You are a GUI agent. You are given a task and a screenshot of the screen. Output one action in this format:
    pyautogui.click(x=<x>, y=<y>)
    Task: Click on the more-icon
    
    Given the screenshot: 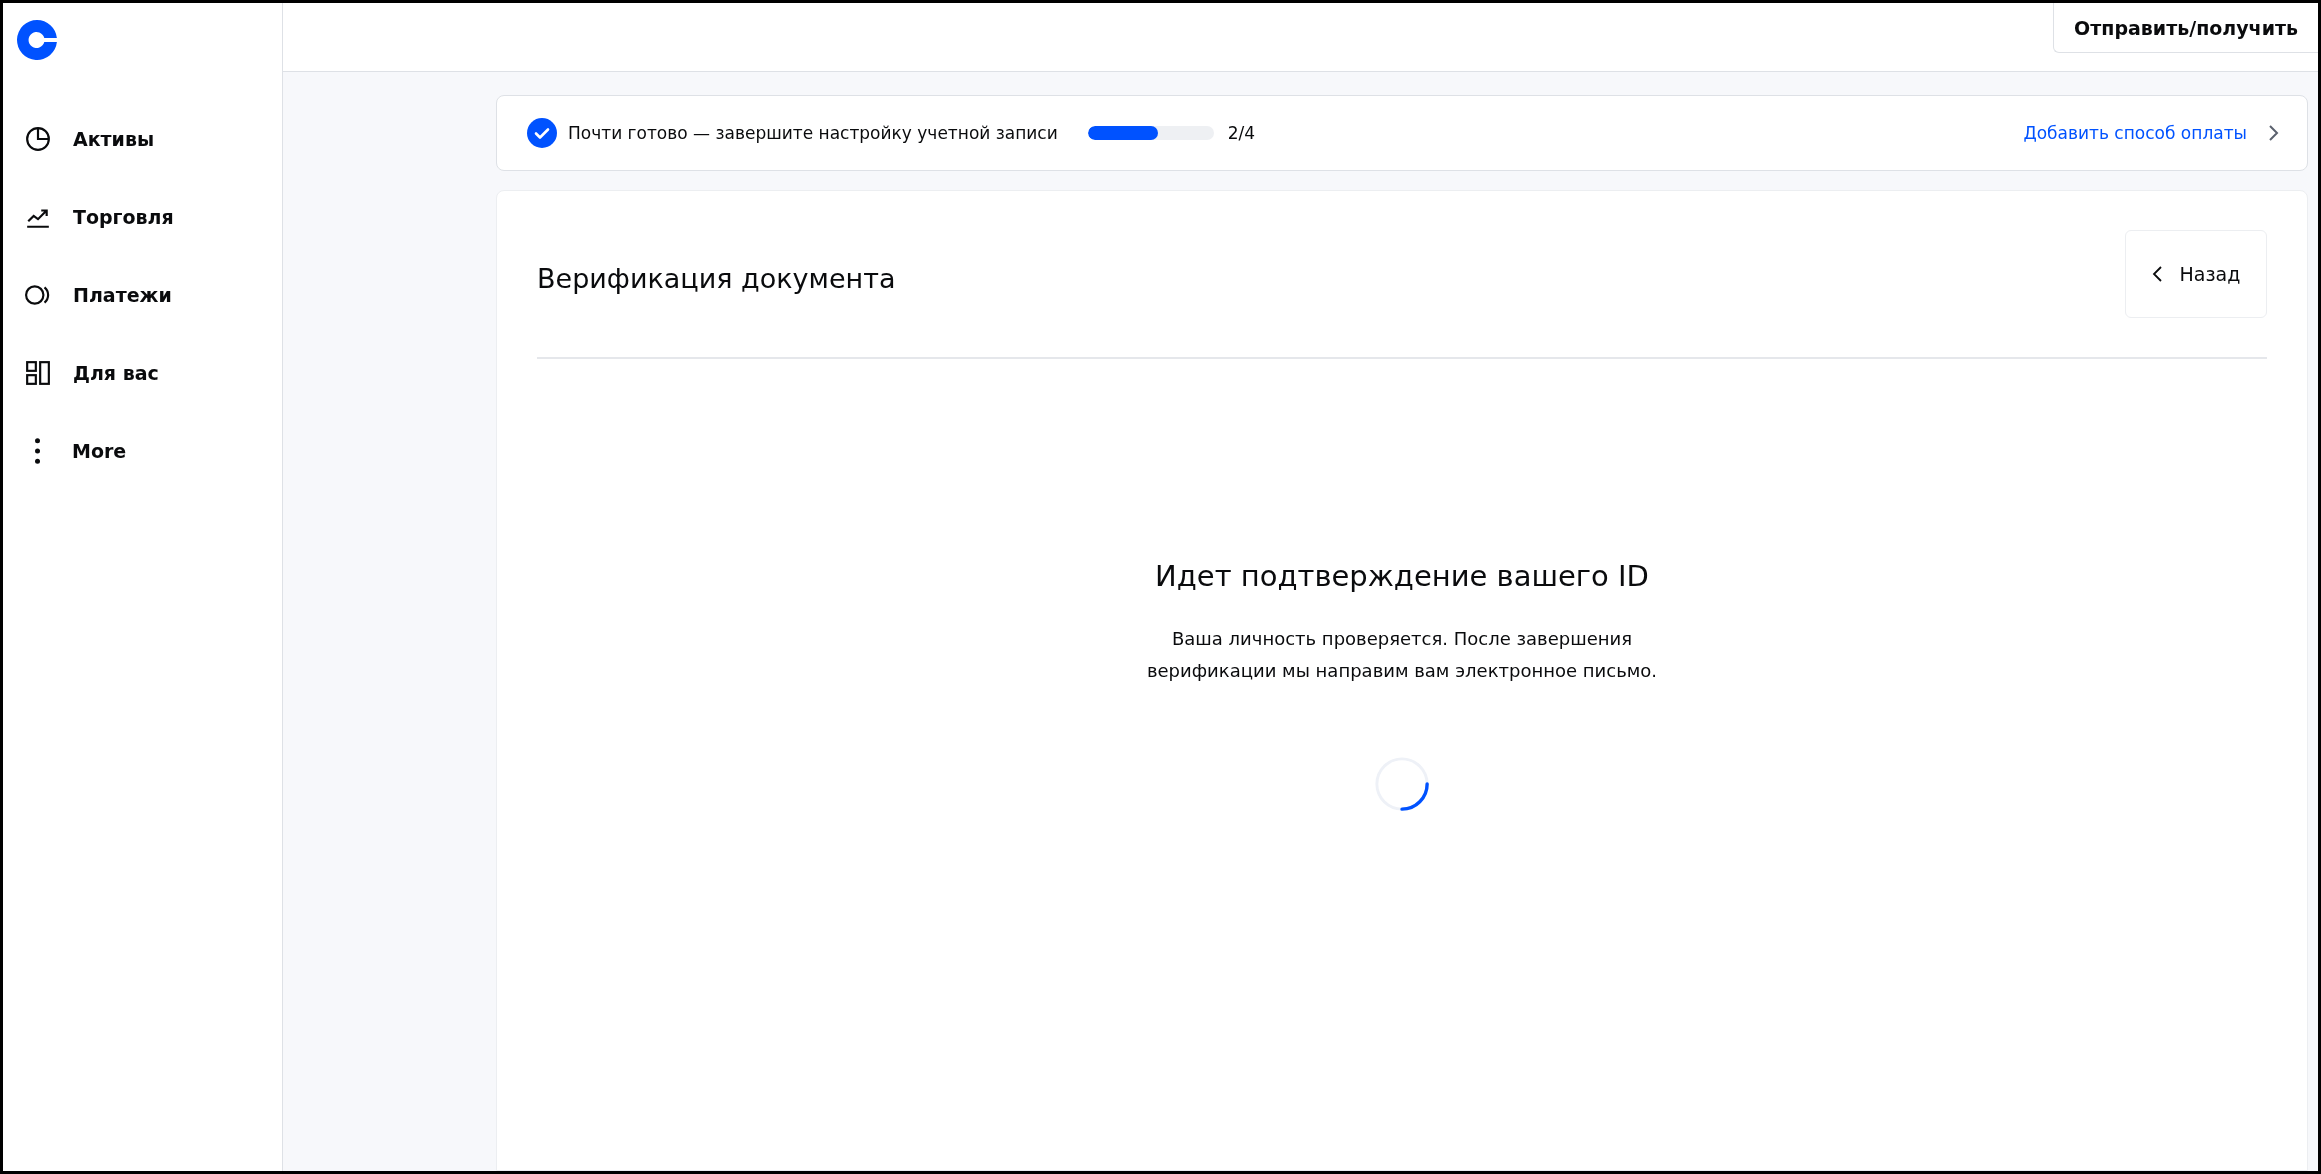 What is the action you would take?
    pyautogui.click(x=37, y=451)
    